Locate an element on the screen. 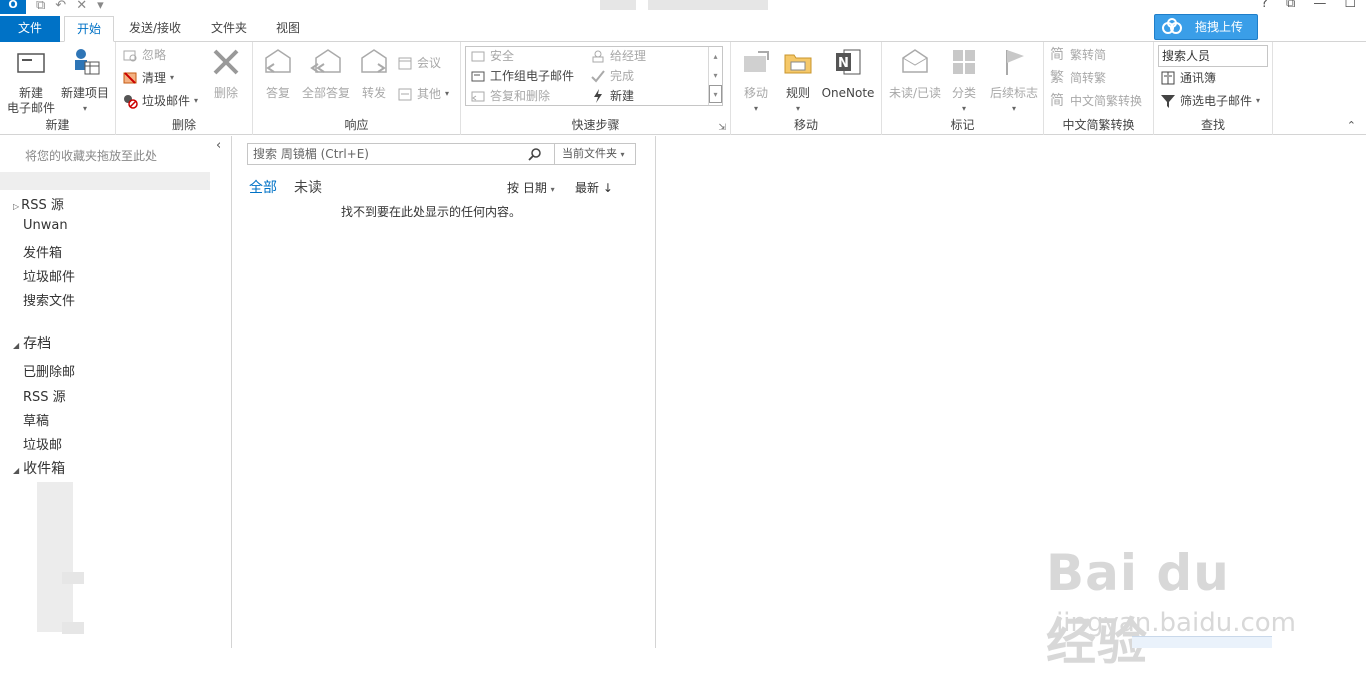 The height and width of the screenshot is (674, 1366). qs-scroll-down-icon: ▾ is located at coordinates (715, 75).